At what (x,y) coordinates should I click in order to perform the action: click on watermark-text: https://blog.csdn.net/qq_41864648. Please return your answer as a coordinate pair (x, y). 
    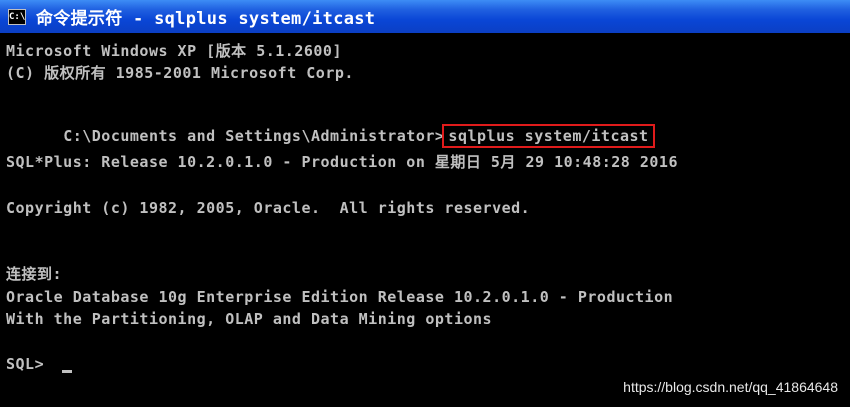
    Looking at the image, I should click on (730, 387).